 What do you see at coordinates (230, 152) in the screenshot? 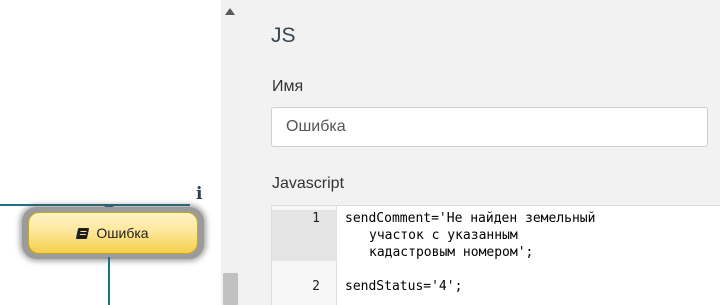
I see `canvas-scrollbar` at bounding box center [230, 152].